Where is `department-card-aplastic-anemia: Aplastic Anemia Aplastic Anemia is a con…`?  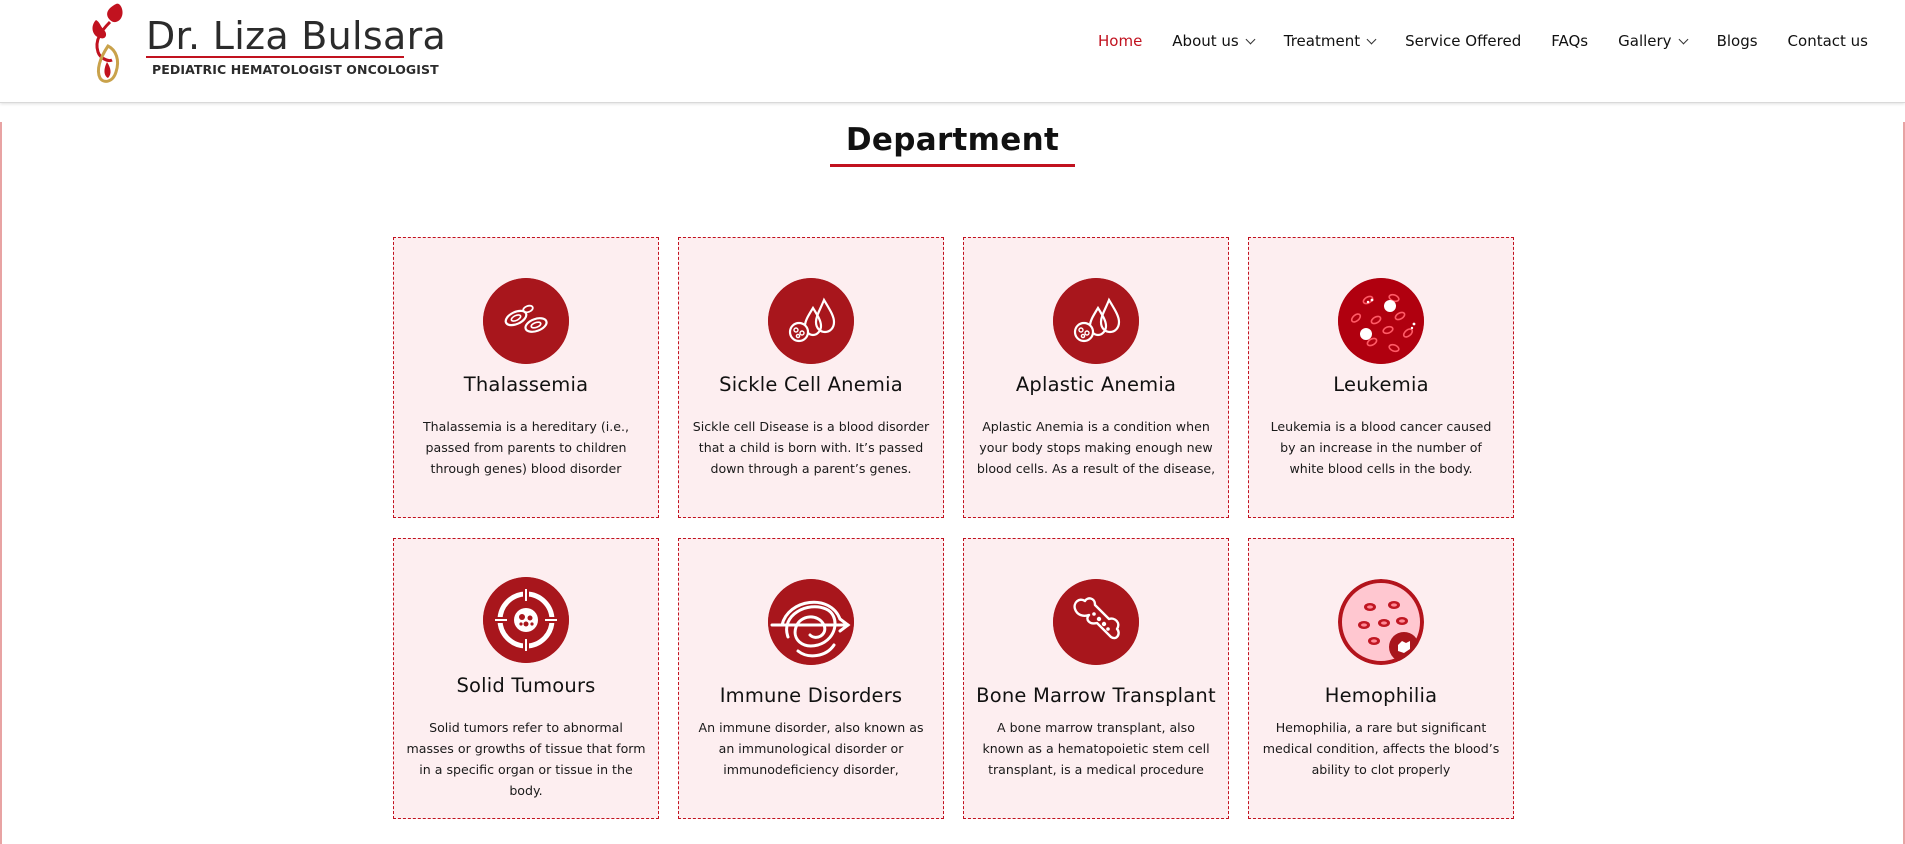
department-card-aplastic-anemia: Aplastic Anemia Aplastic Anemia is a con… is located at coordinates (1096, 377).